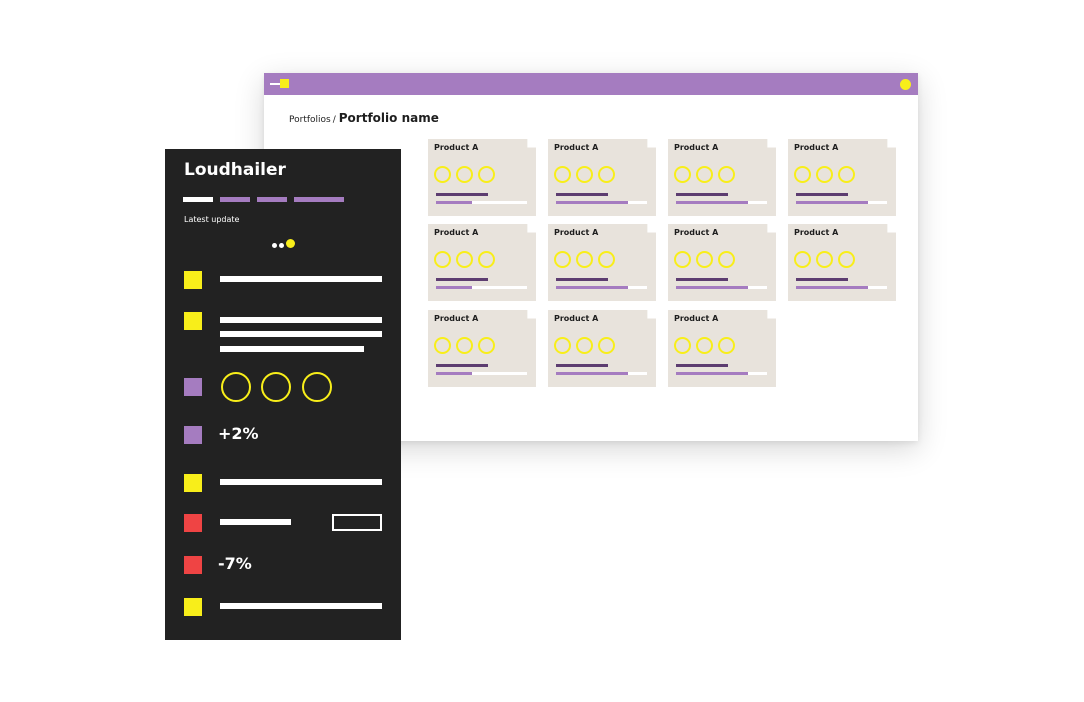 The image size is (1084, 702). I want to click on outline-button, so click(357, 522).